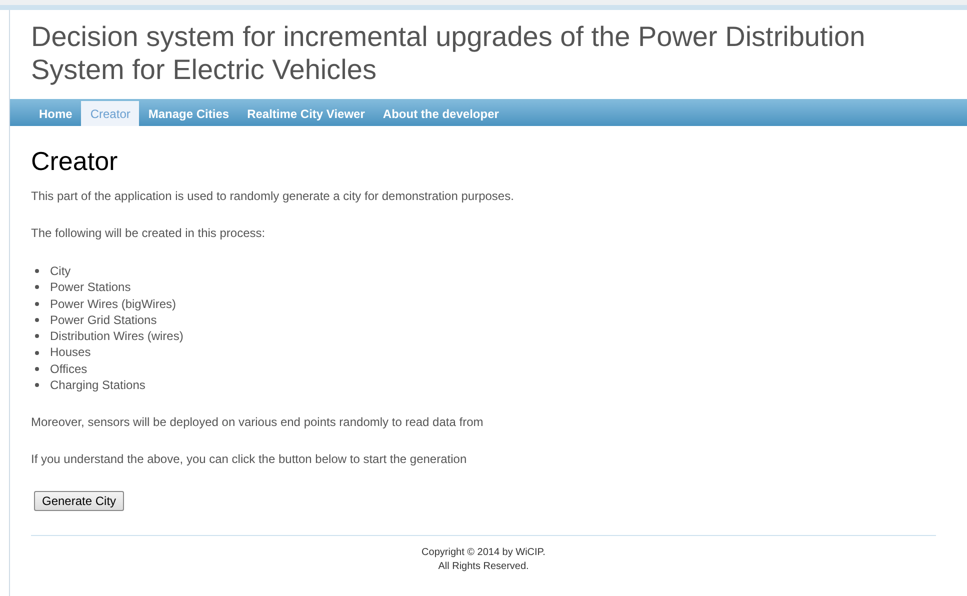  What do you see at coordinates (79, 501) in the screenshot?
I see `generate-city-button: Generate City` at bounding box center [79, 501].